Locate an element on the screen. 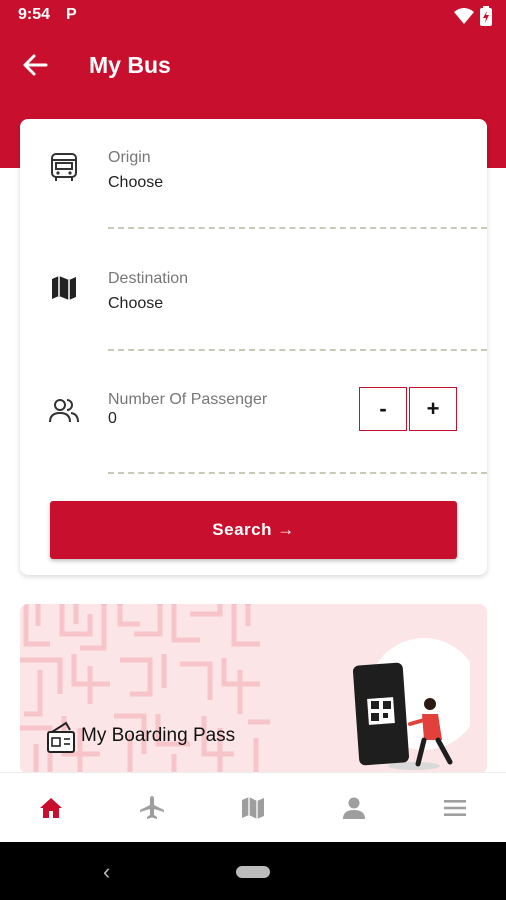 This screenshot has width=506, height=900. page-title: My Bus is located at coordinates (130, 65).